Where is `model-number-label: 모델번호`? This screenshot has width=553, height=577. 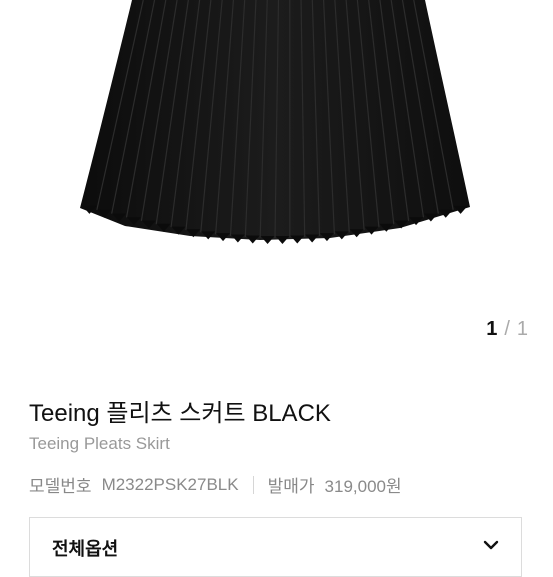
model-number-label: 모델번호 is located at coordinates (60, 484).